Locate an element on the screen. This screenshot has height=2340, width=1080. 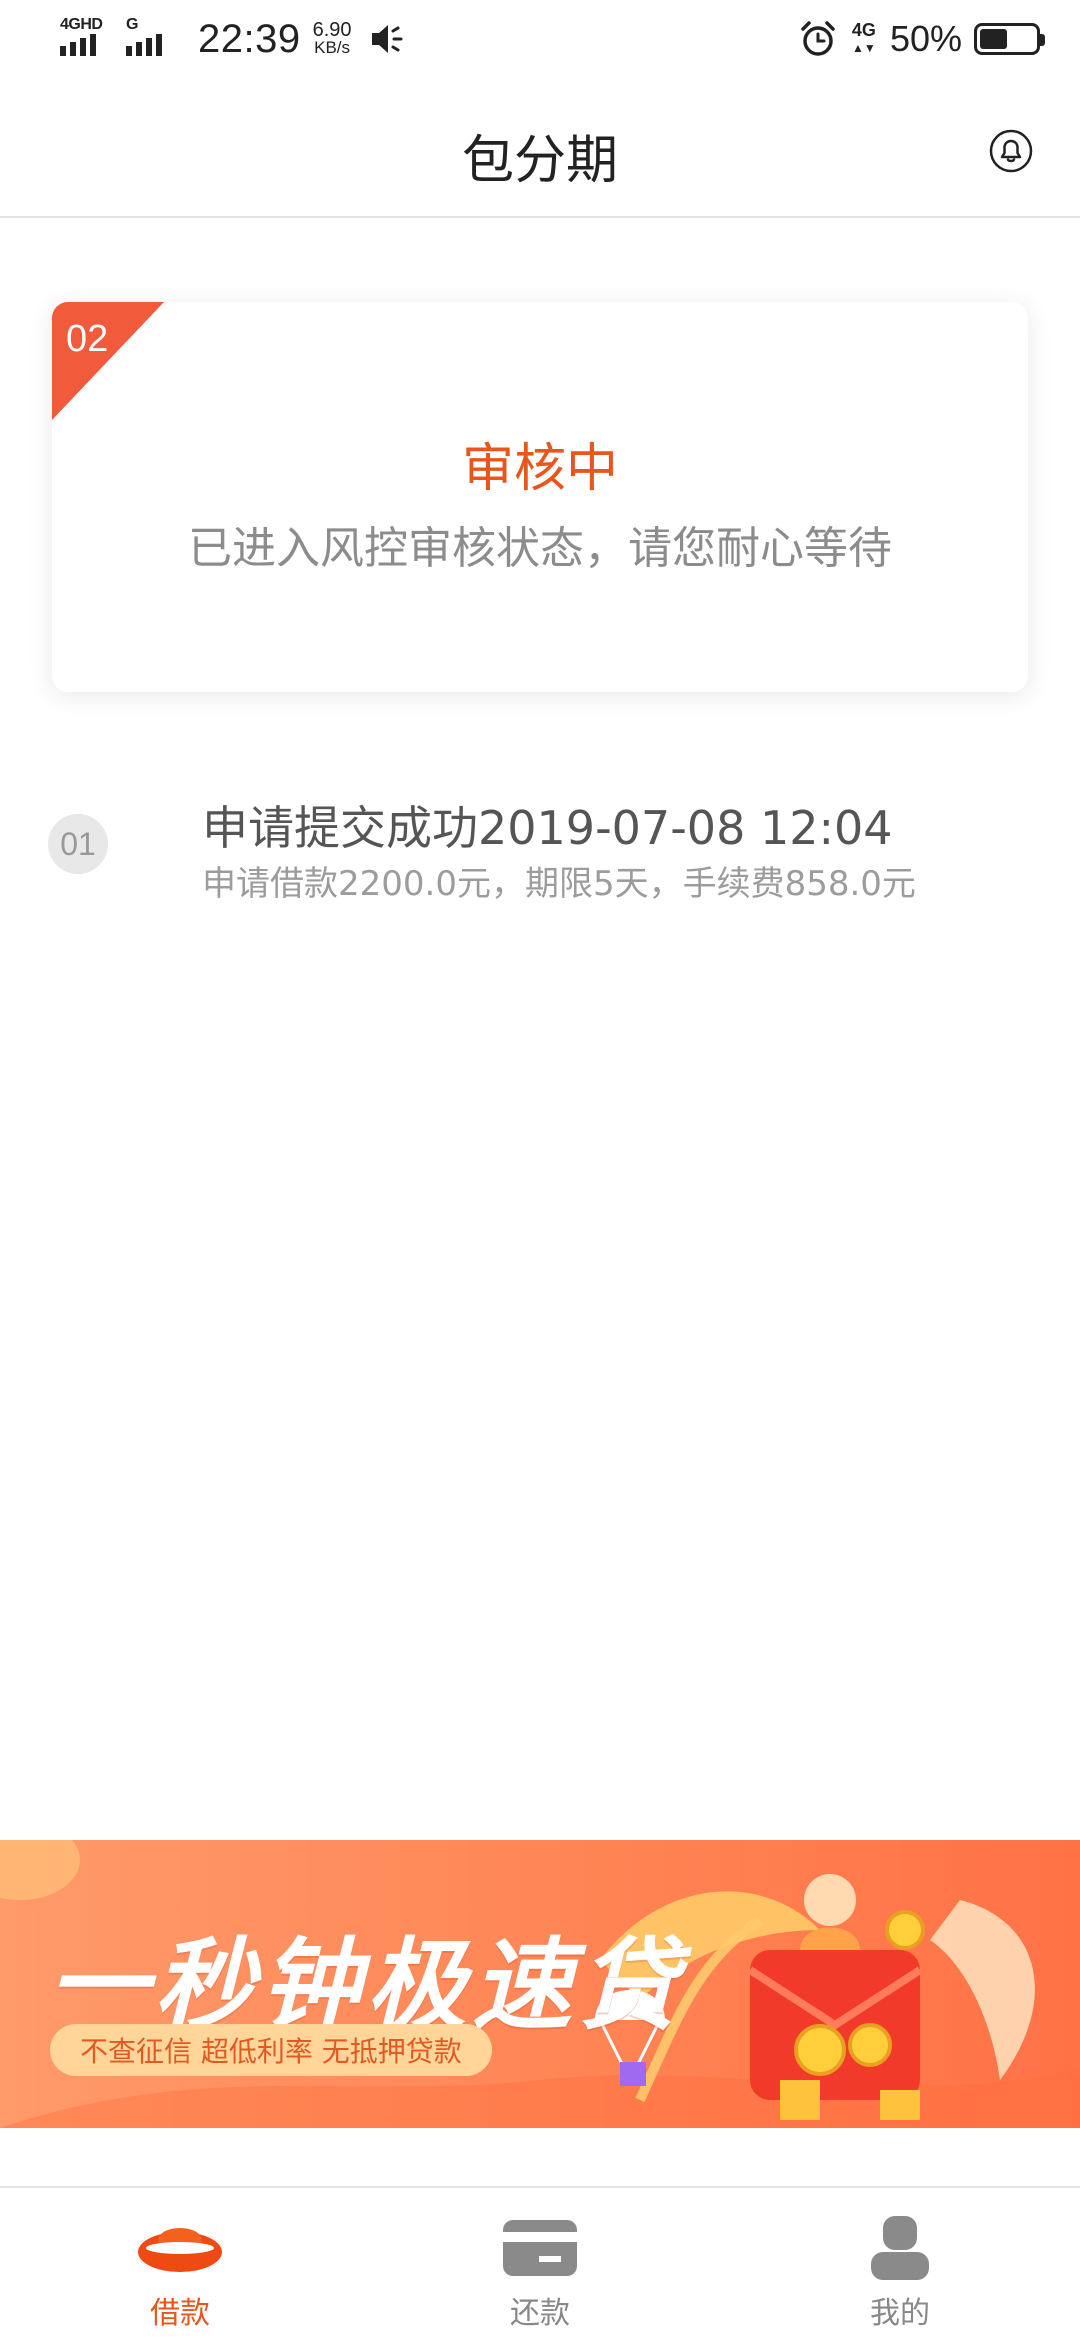
network-type: 4G ▲▼ is located at coordinates (864, 39).